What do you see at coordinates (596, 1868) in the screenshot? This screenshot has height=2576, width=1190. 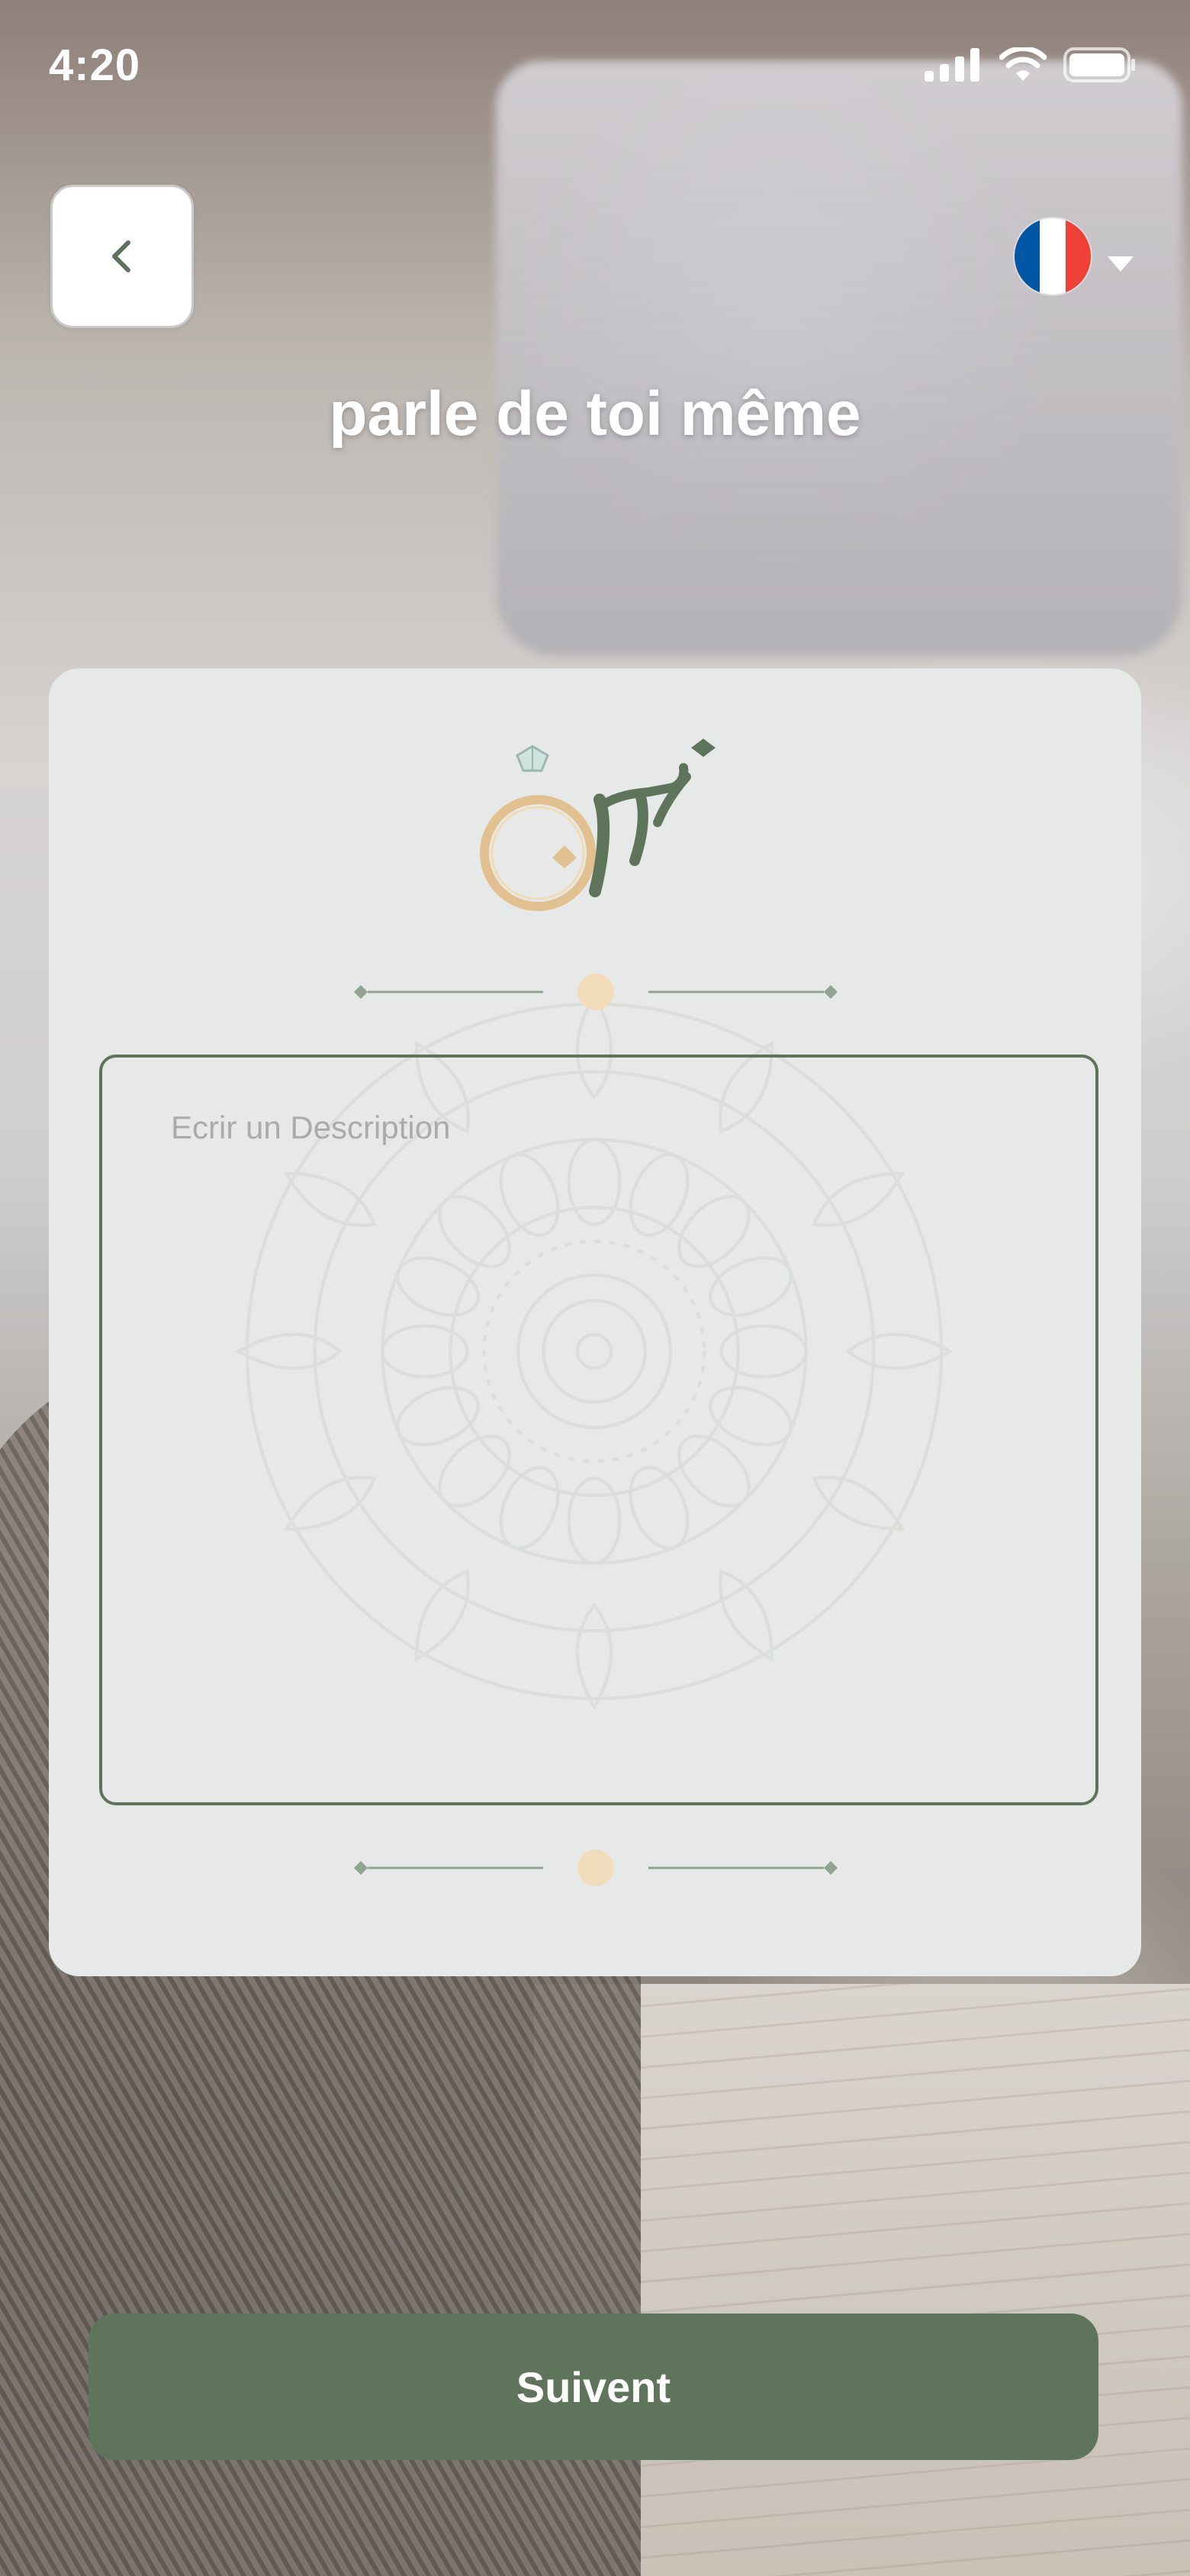 I see `ornament-divider-bottom` at bounding box center [596, 1868].